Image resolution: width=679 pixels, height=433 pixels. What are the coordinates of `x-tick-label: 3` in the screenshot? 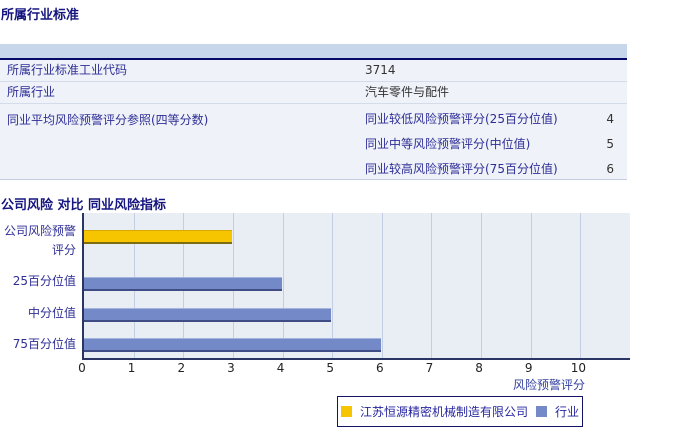 It's located at (231, 368).